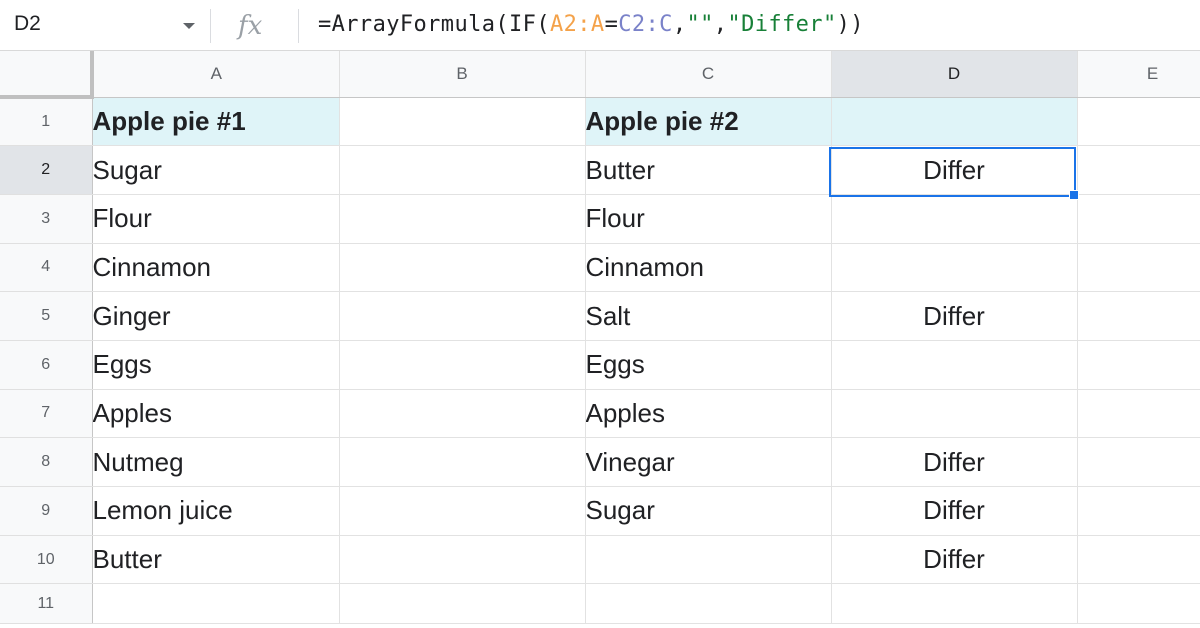 The image size is (1200, 628). Describe the element at coordinates (708, 365) in the screenshot. I see `cell-c6: Eggs` at that location.